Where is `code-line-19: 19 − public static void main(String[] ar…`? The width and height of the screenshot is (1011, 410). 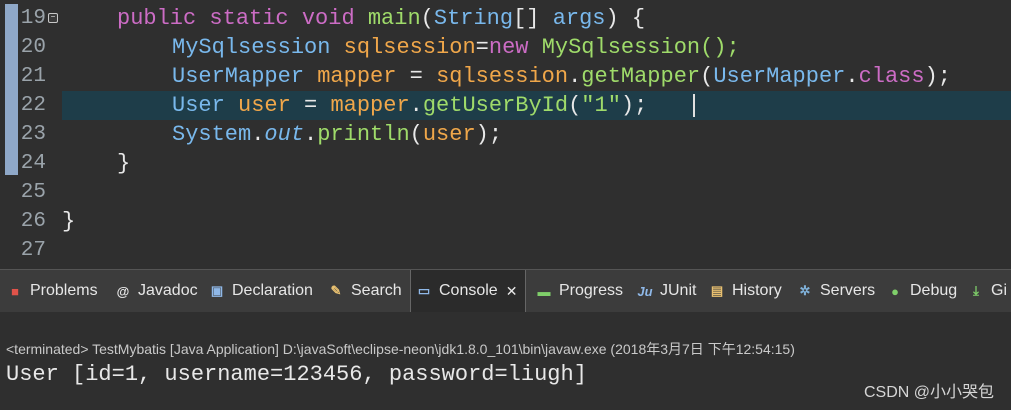 code-line-19: 19 − public static void main(String[] ar… is located at coordinates (505, 18).